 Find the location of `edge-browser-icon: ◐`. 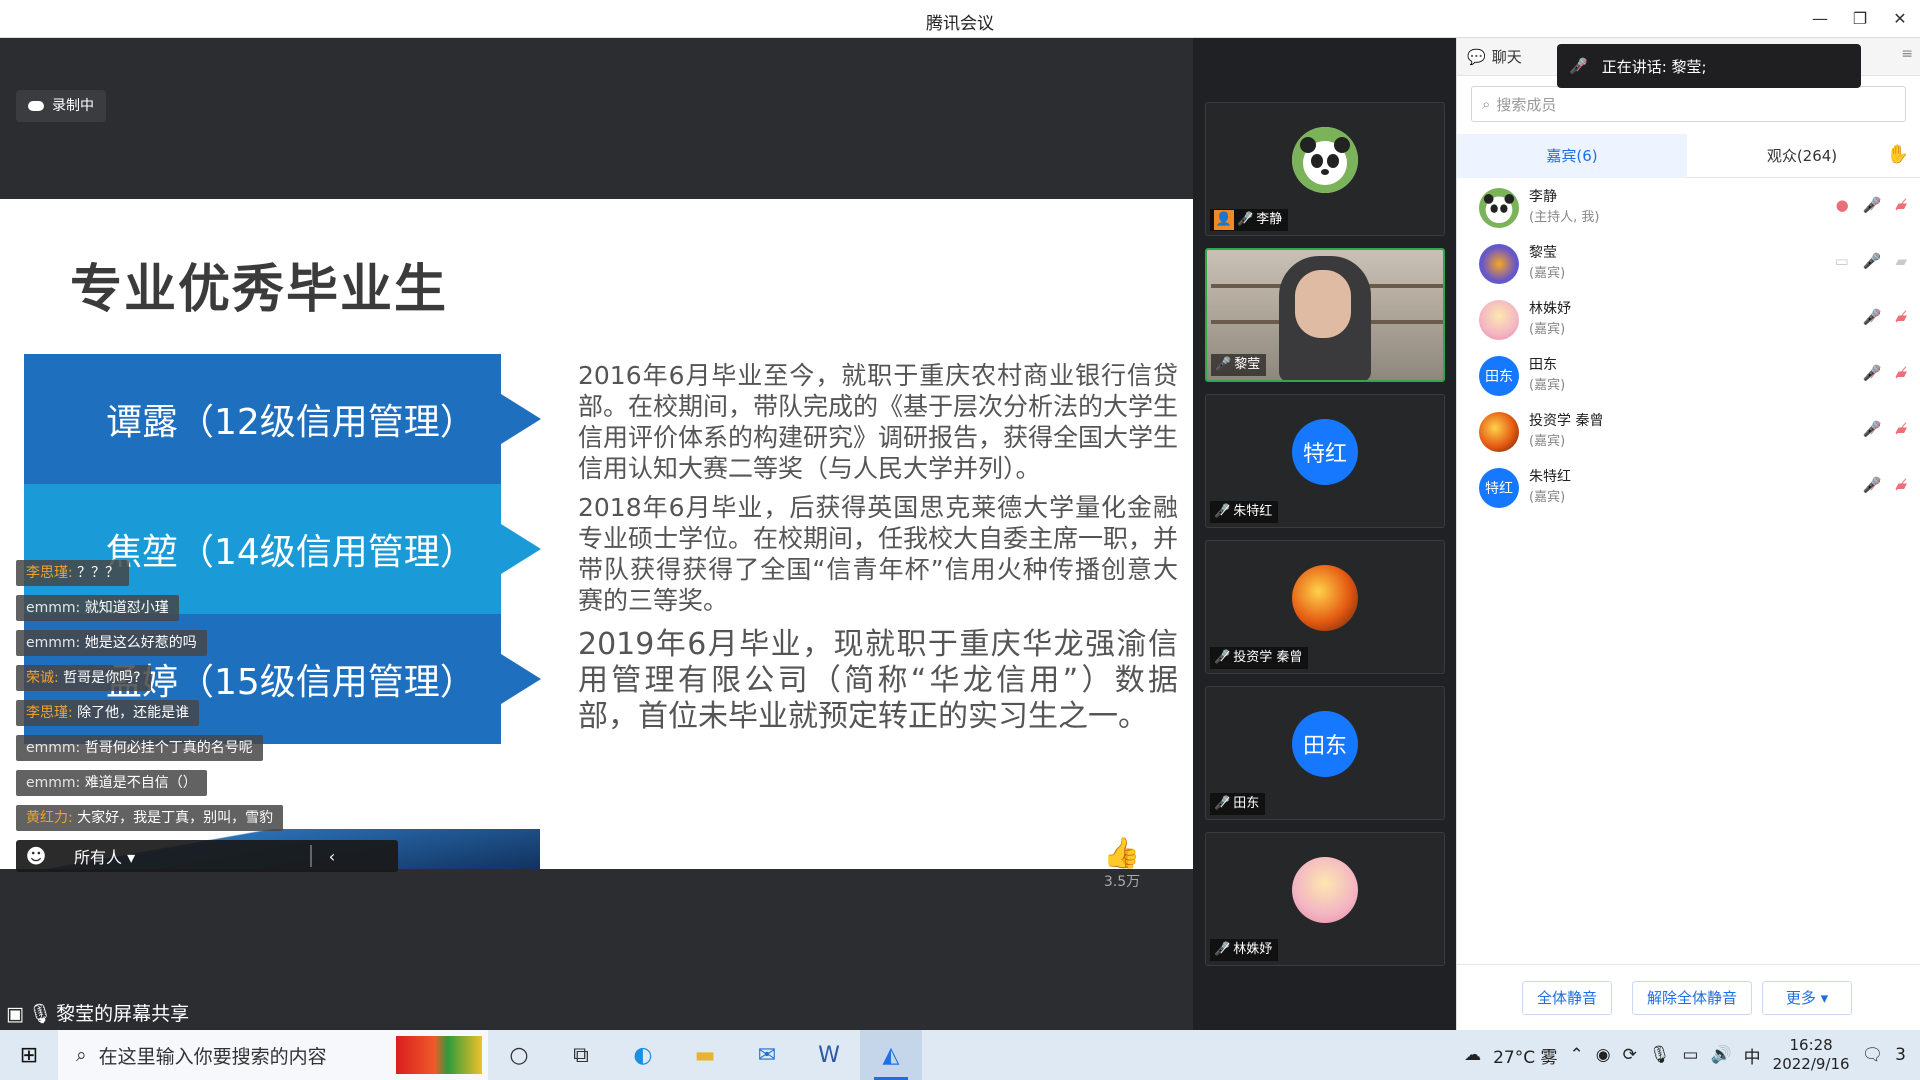

edge-browser-icon: ◐ is located at coordinates (643, 1055).